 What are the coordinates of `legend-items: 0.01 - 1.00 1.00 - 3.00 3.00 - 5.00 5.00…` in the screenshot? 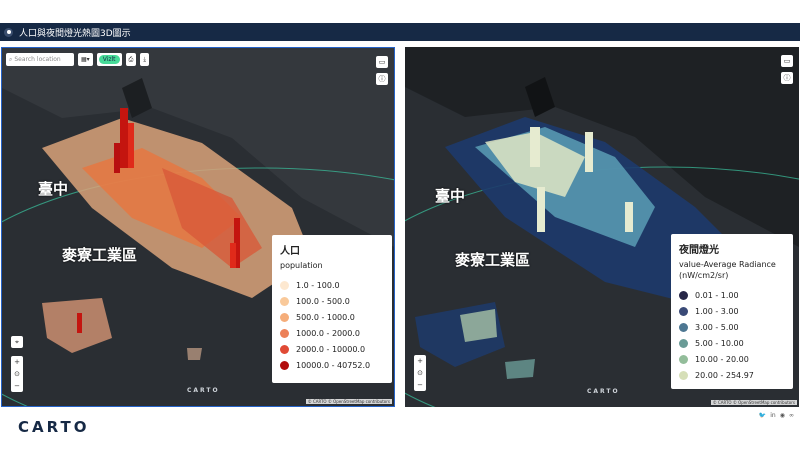 It's located at (732, 335).